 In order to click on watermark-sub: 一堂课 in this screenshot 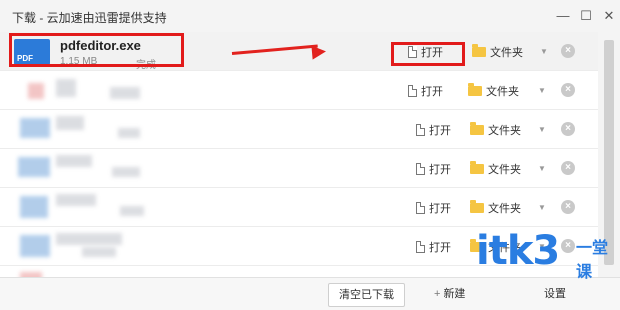, I will do `click(592, 260)`.